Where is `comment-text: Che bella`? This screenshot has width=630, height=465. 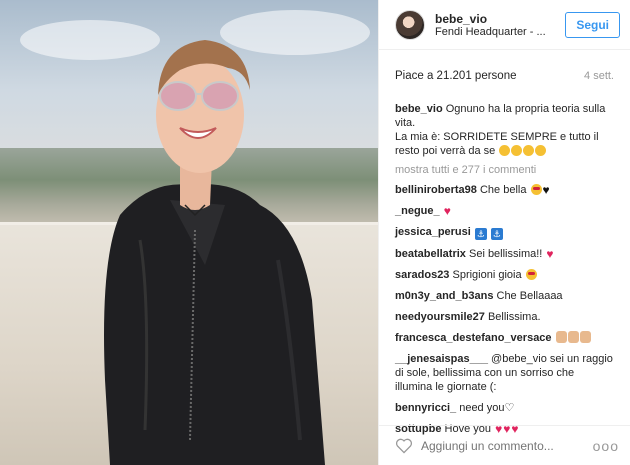 comment-text: Che bella is located at coordinates (503, 190).